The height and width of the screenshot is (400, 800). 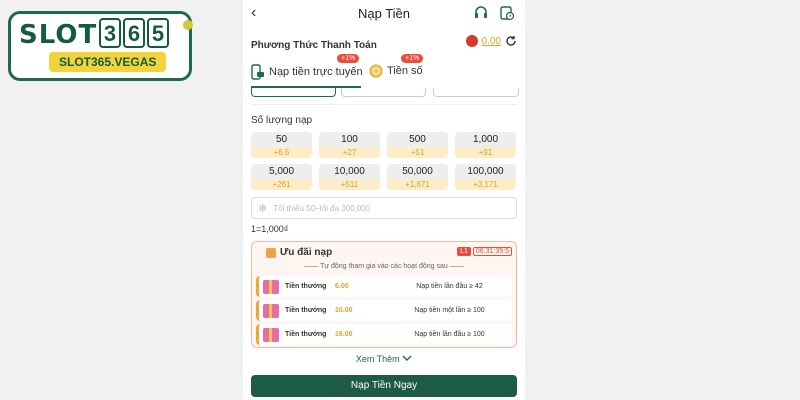 What do you see at coordinates (481, 13) in the screenshot?
I see `headset-icon` at bounding box center [481, 13].